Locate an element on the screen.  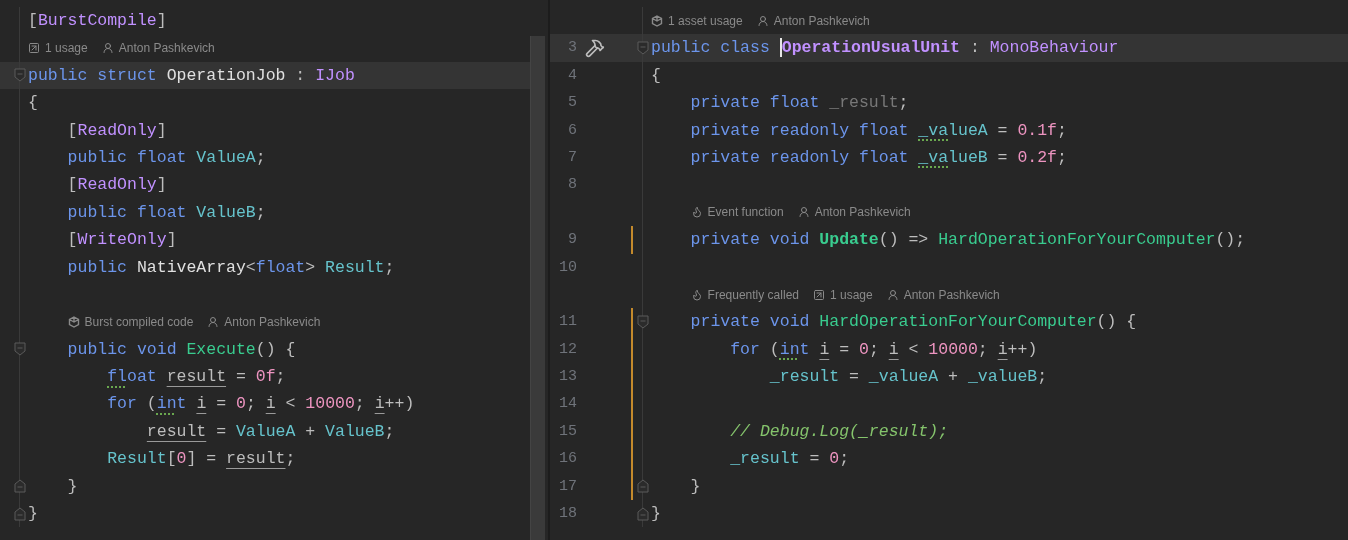
line-number: 5 is located at coordinates (572, 103).